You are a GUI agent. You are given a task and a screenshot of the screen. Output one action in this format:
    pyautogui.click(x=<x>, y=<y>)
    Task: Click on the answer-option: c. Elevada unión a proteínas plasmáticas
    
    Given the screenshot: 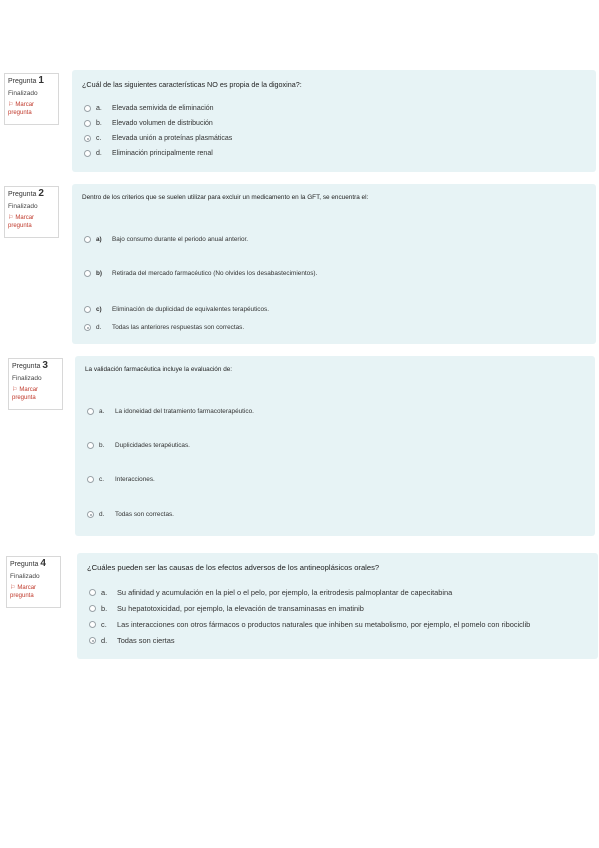 What is the action you would take?
    pyautogui.click(x=158, y=138)
    